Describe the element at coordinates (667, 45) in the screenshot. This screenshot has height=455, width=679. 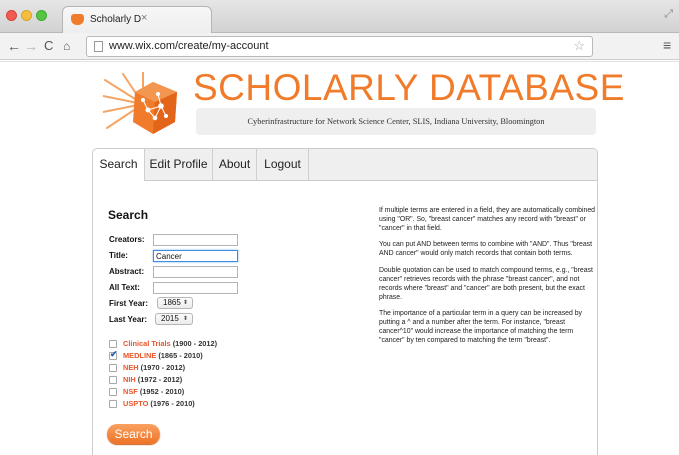
I see `hamburger-menu-icon: ≡` at that location.